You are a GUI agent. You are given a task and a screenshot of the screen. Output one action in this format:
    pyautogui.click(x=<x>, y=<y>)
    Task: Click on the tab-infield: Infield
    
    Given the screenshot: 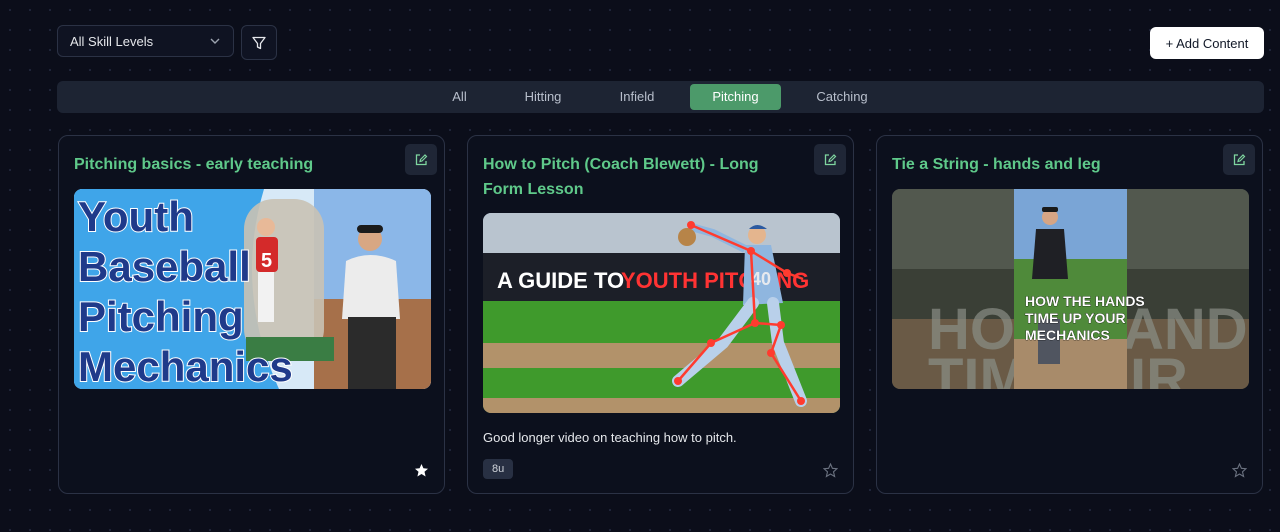 What is the action you would take?
    pyautogui.click(x=637, y=97)
    